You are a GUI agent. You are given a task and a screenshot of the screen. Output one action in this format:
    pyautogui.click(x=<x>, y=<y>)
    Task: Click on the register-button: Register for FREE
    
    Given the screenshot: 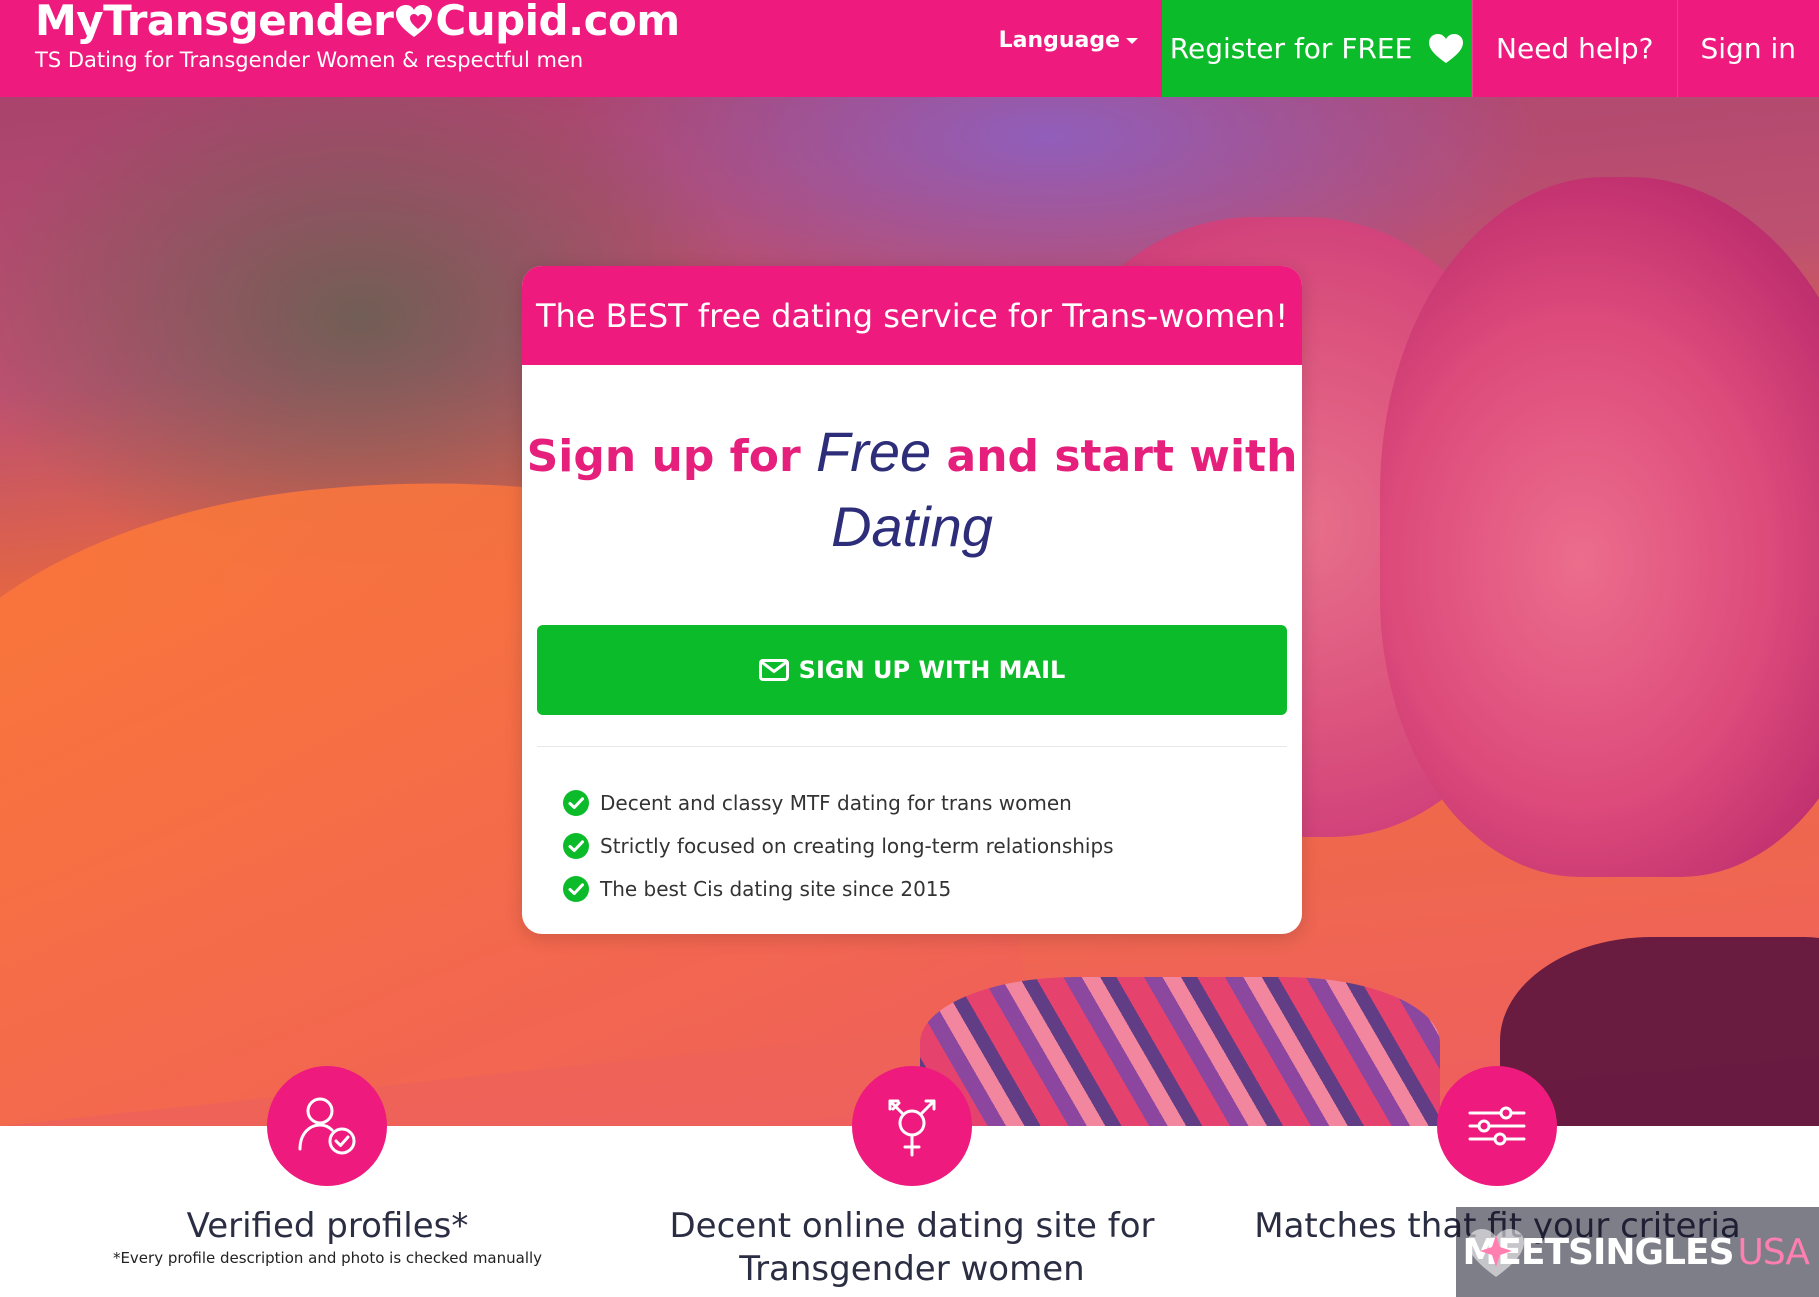 What is the action you would take?
    pyautogui.click(x=1317, y=48)
    